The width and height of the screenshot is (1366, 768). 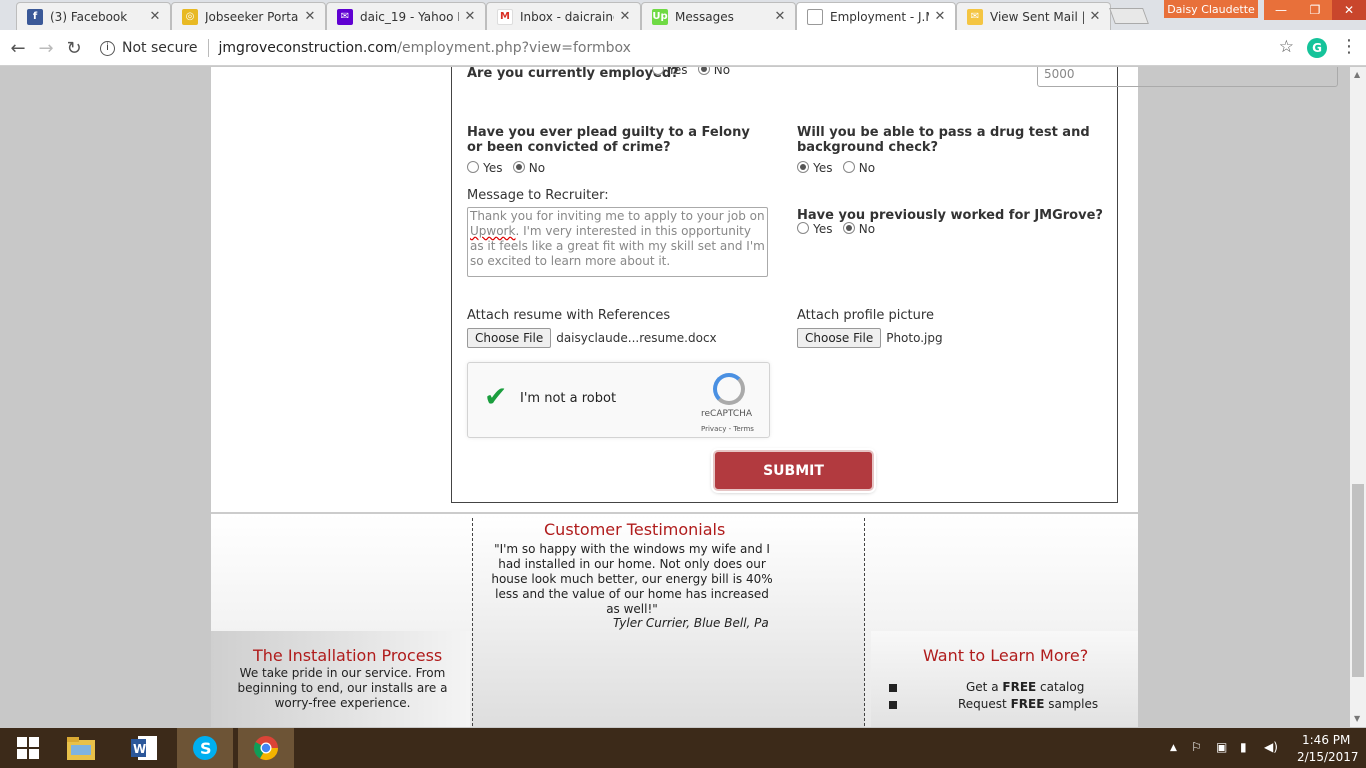 What do you see at coordinates (1005, 655) in the screenshot?
I see `learn-more-title: Want to Learn More?` at bounding box center [1005, 655].